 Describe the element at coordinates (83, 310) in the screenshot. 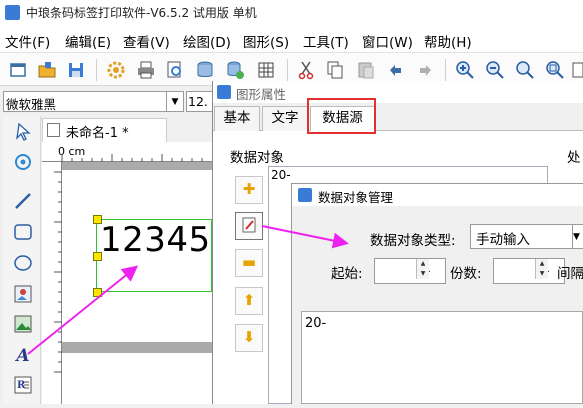

I see `arrow-to-label` at that location.